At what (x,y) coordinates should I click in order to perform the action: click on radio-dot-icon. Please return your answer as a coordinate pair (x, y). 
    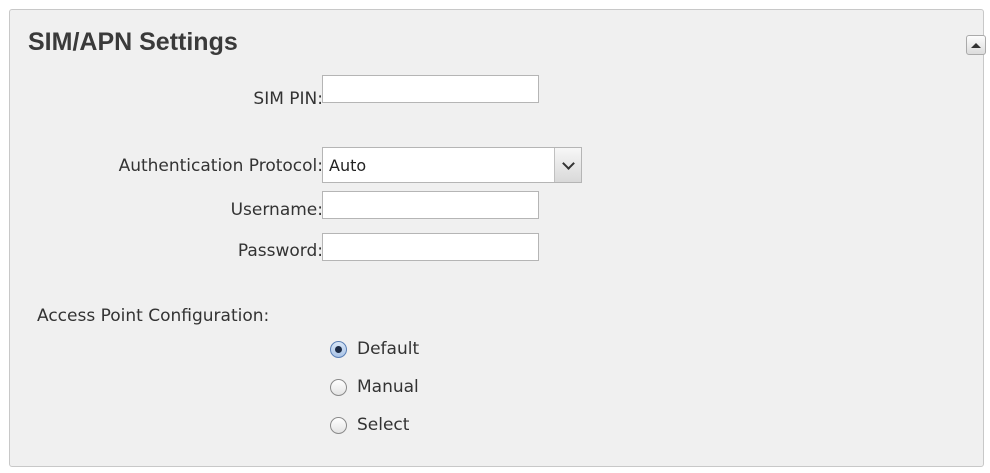
    Looking at the image, I should click on (338, 349).